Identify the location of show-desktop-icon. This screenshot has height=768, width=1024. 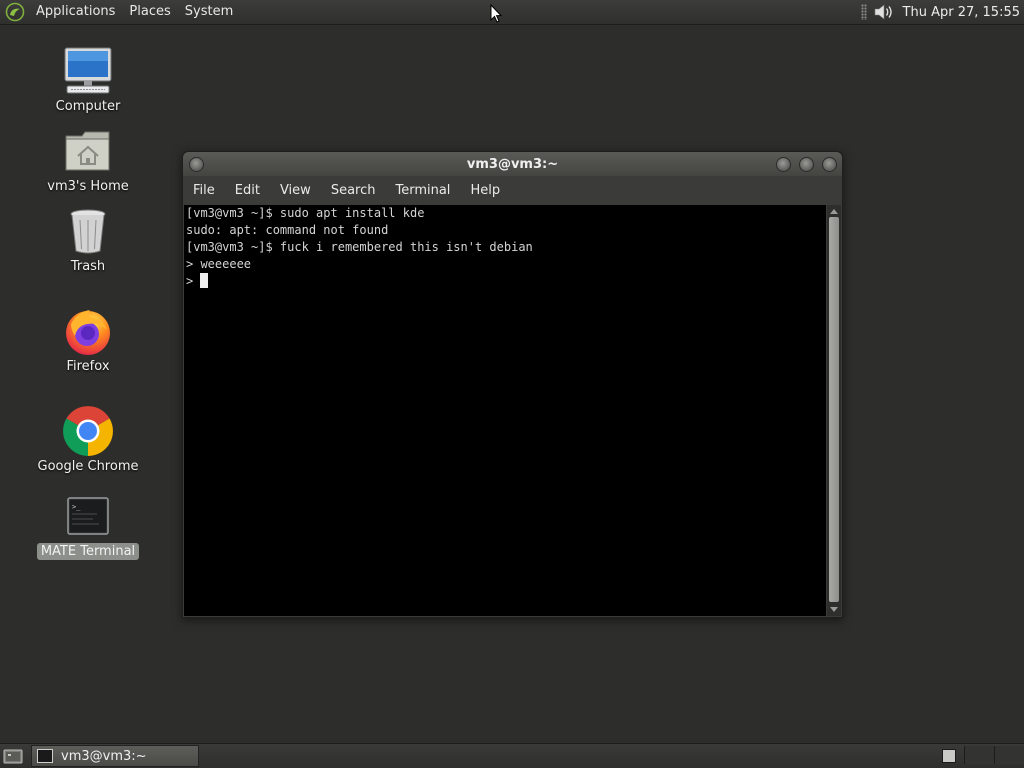
(13, 756).